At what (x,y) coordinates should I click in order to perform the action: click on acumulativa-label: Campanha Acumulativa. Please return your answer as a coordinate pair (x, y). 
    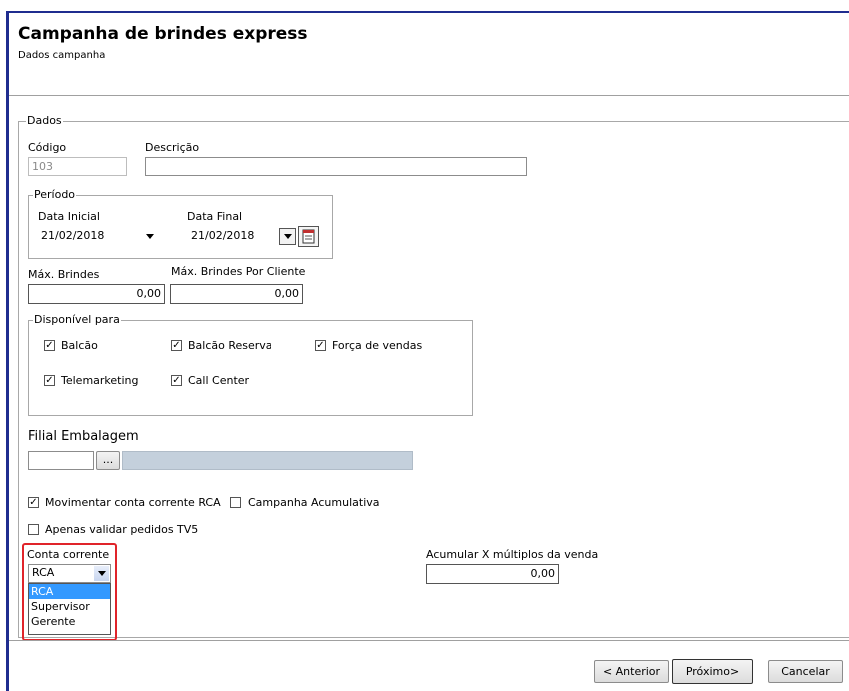
    Looking at the image, I should click on (314, 502).